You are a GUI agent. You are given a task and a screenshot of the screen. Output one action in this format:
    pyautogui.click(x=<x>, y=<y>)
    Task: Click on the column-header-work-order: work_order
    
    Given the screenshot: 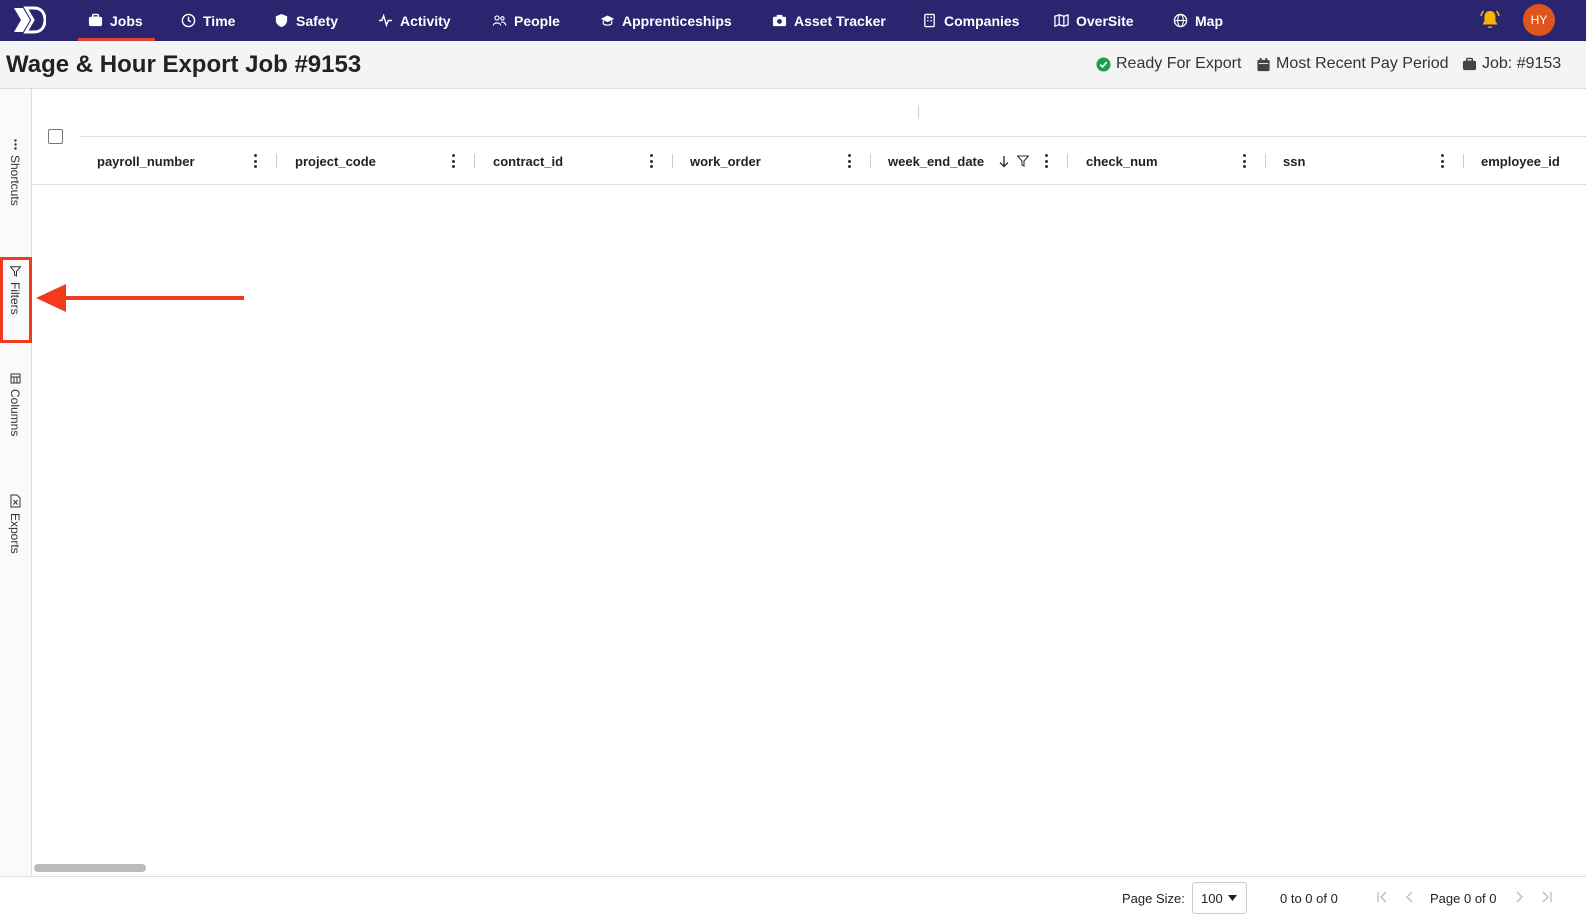 What is the action you would take?
    pyautogui.click(x=788, y=161)
    